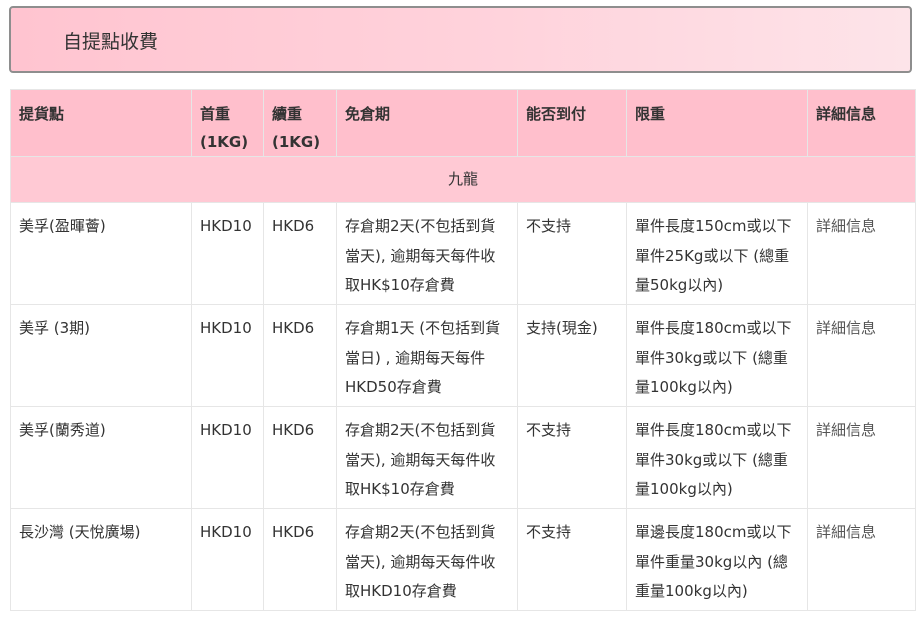 The width and height of the screenshot is (923, 623). Describe the element at coordinates (101, 457) in the screenshot. I see `cell-location: 美孚(蘭秀道)` at that location.